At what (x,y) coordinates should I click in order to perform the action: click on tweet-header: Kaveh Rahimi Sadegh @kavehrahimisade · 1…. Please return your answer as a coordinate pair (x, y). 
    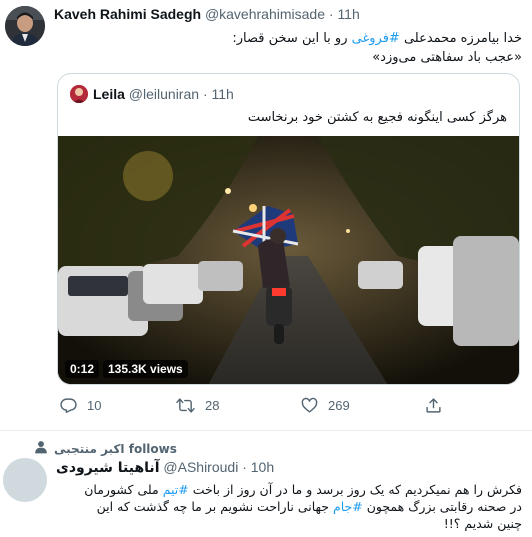
    Looking at the image, I should click on (207, 14).